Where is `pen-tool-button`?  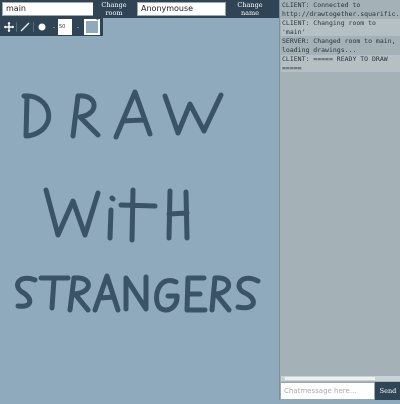 pen-tool-button is located at coordinates (25, 27).